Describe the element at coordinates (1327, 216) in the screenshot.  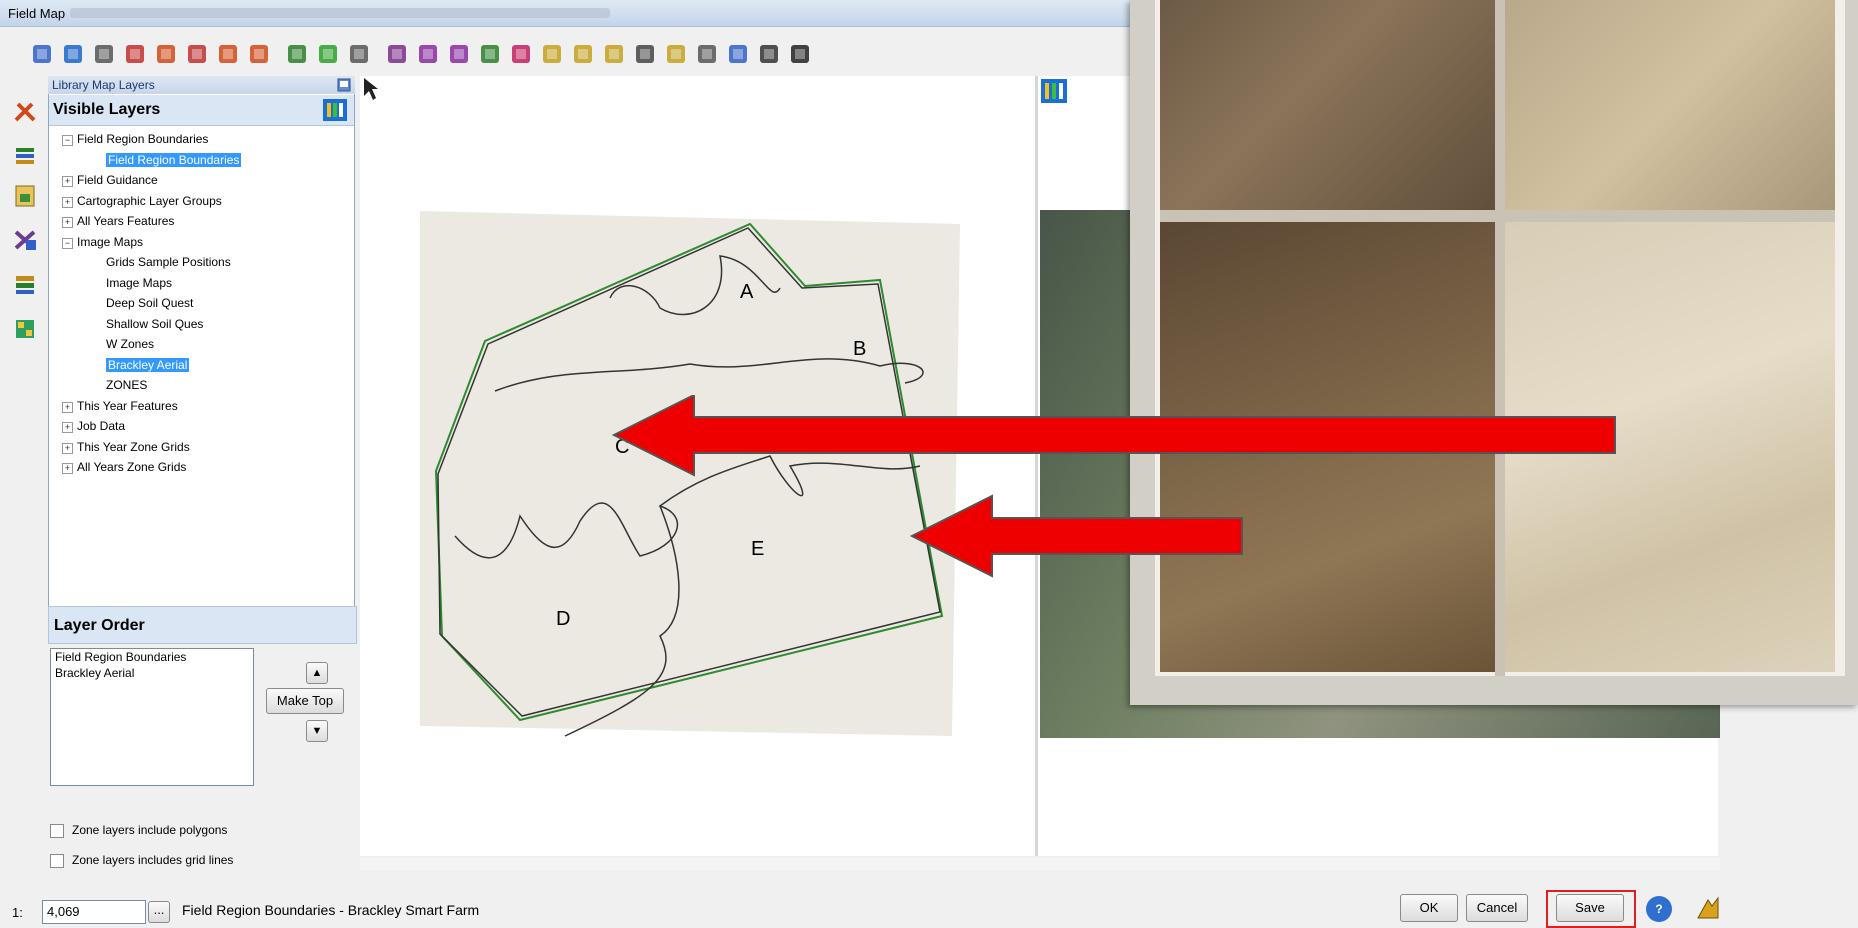
I see `tray-divider-horizontal` at that location.